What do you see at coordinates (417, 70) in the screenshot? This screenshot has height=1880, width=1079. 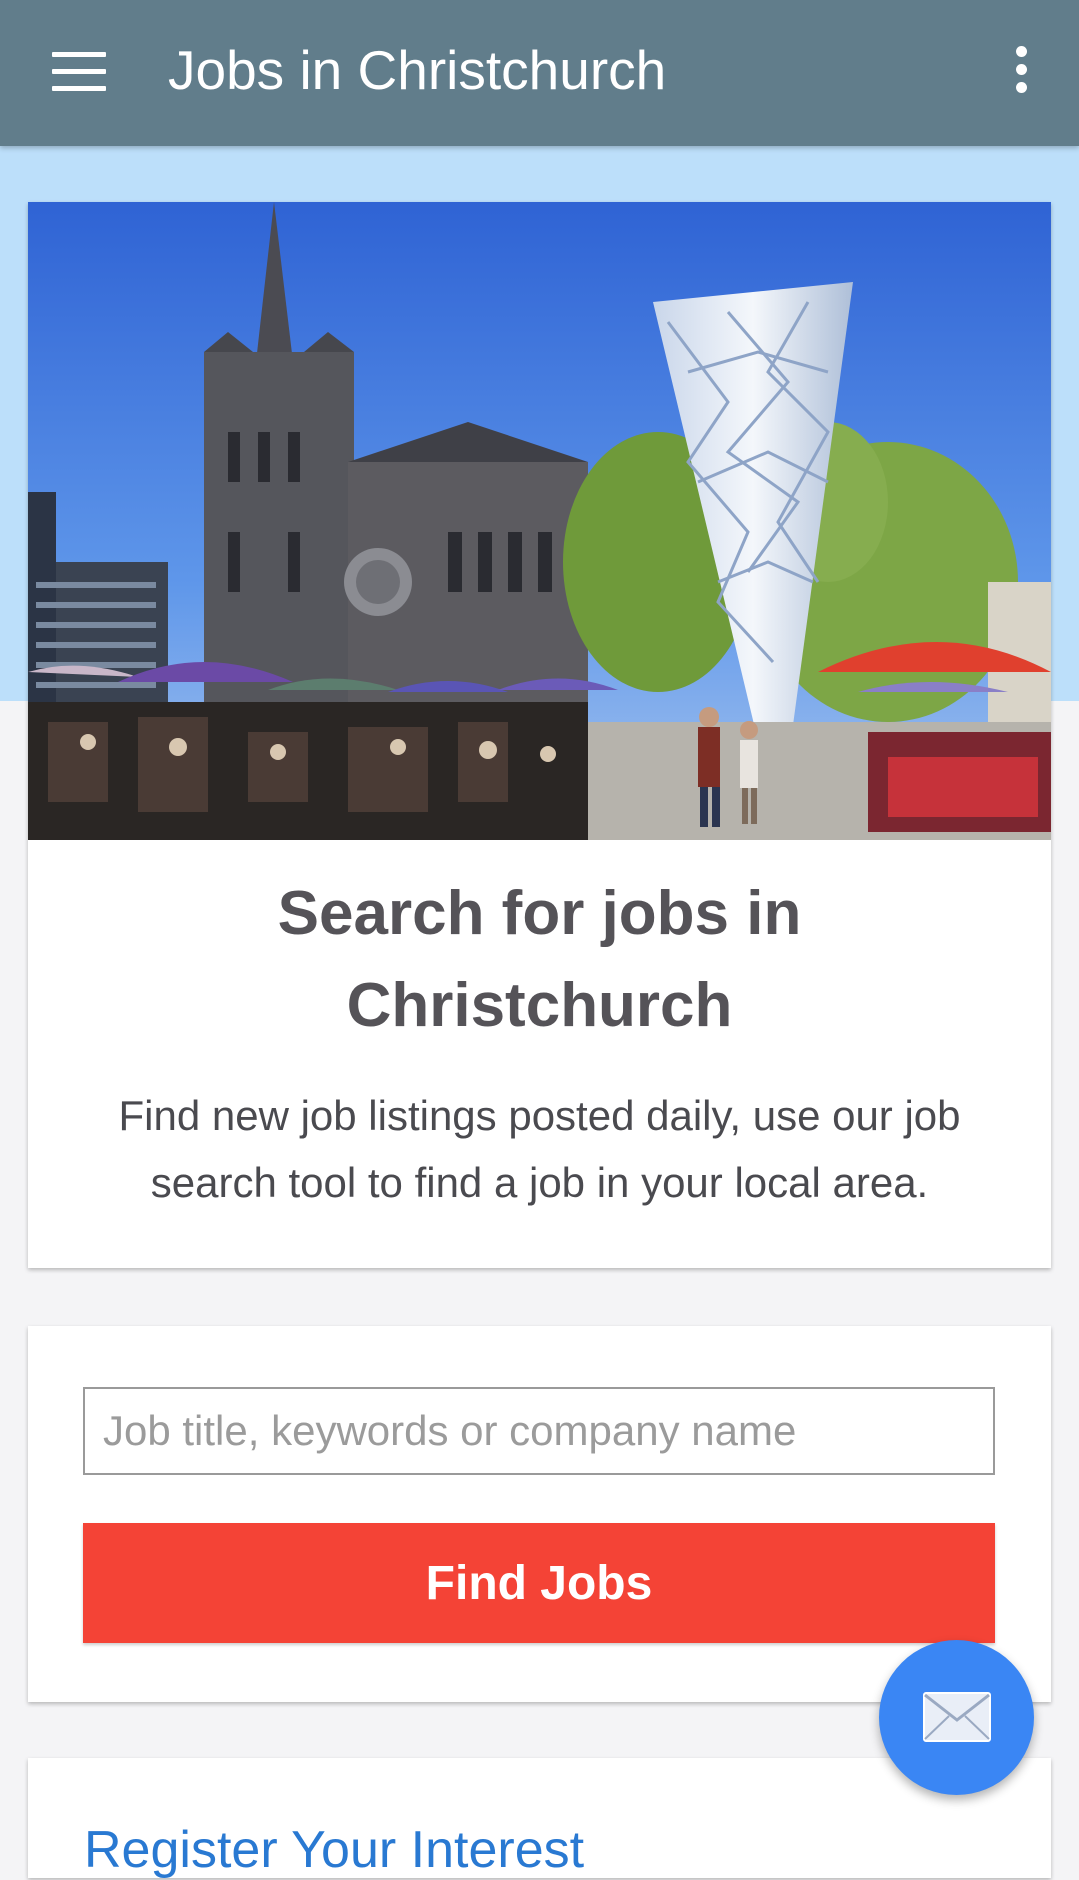 I see `app-title: Jobs in Christchurch` at bounding box center [417, 70].